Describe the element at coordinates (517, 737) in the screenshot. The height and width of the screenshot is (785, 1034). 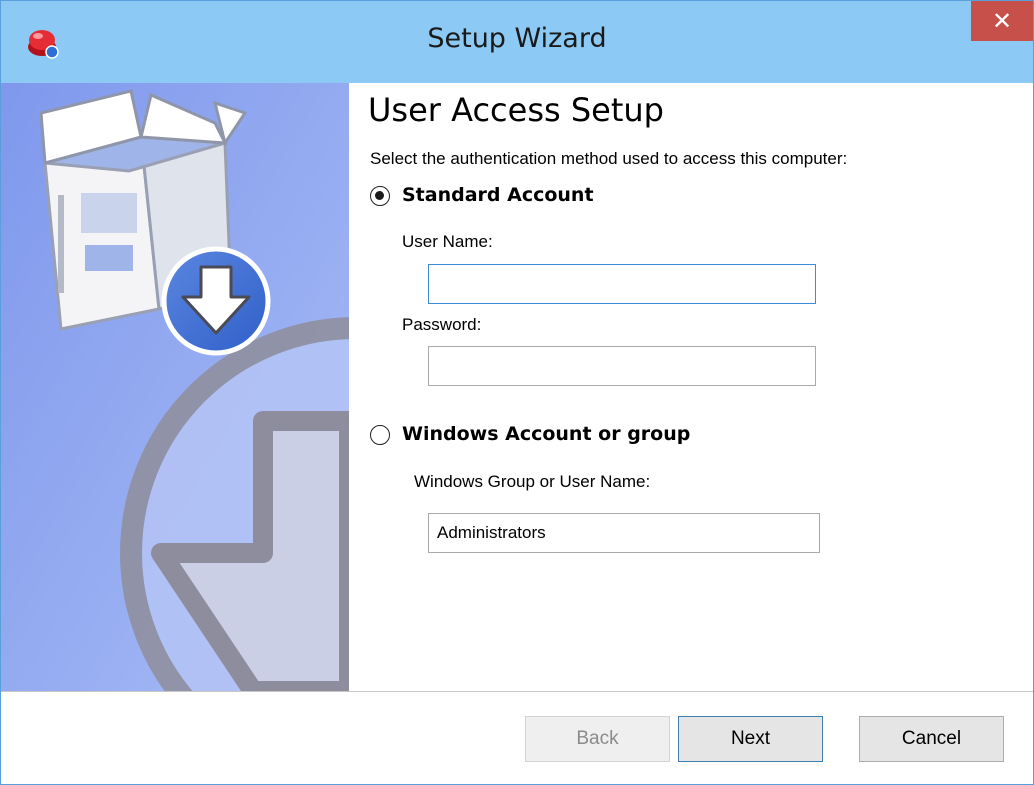
I see `button-bar: Back Next Cancel` at that location.